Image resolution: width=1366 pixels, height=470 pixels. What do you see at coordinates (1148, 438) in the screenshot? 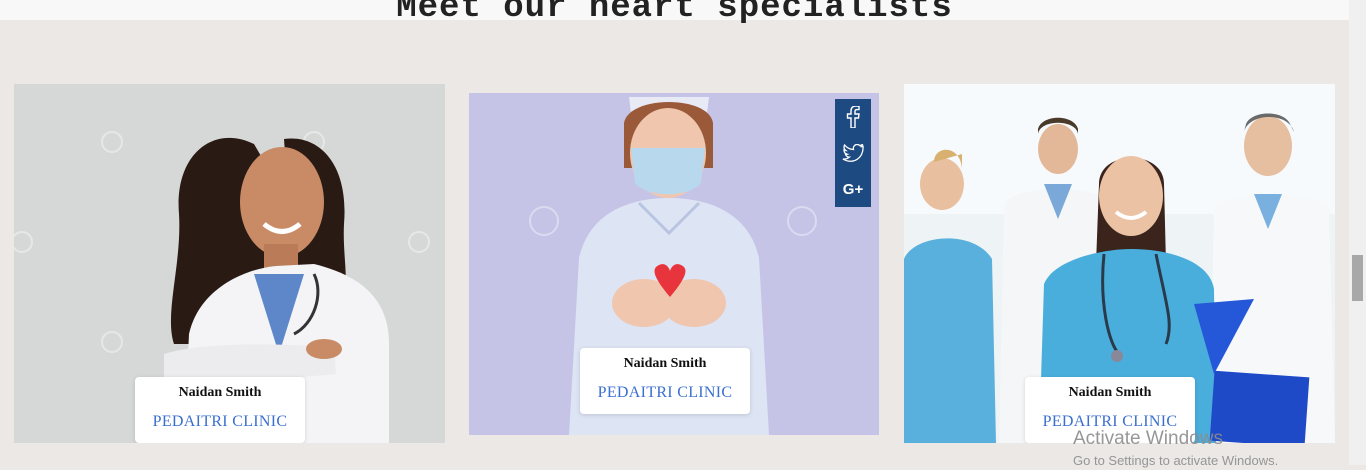
I see `activate-windows-title: Activate Windows` at bounding box center [1148, 438].